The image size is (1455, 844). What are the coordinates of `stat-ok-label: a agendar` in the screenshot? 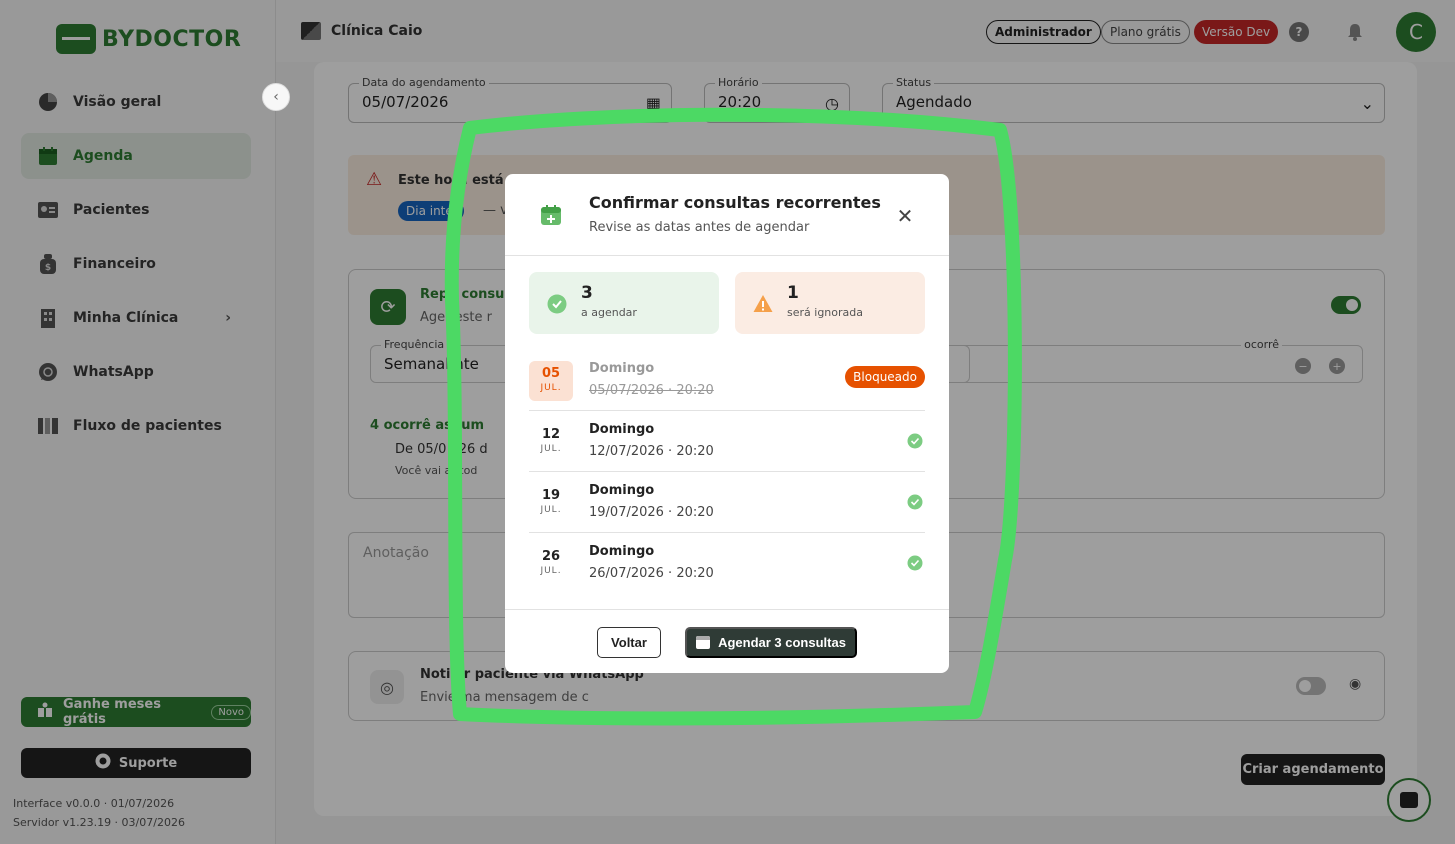 It's located at (609, 312).